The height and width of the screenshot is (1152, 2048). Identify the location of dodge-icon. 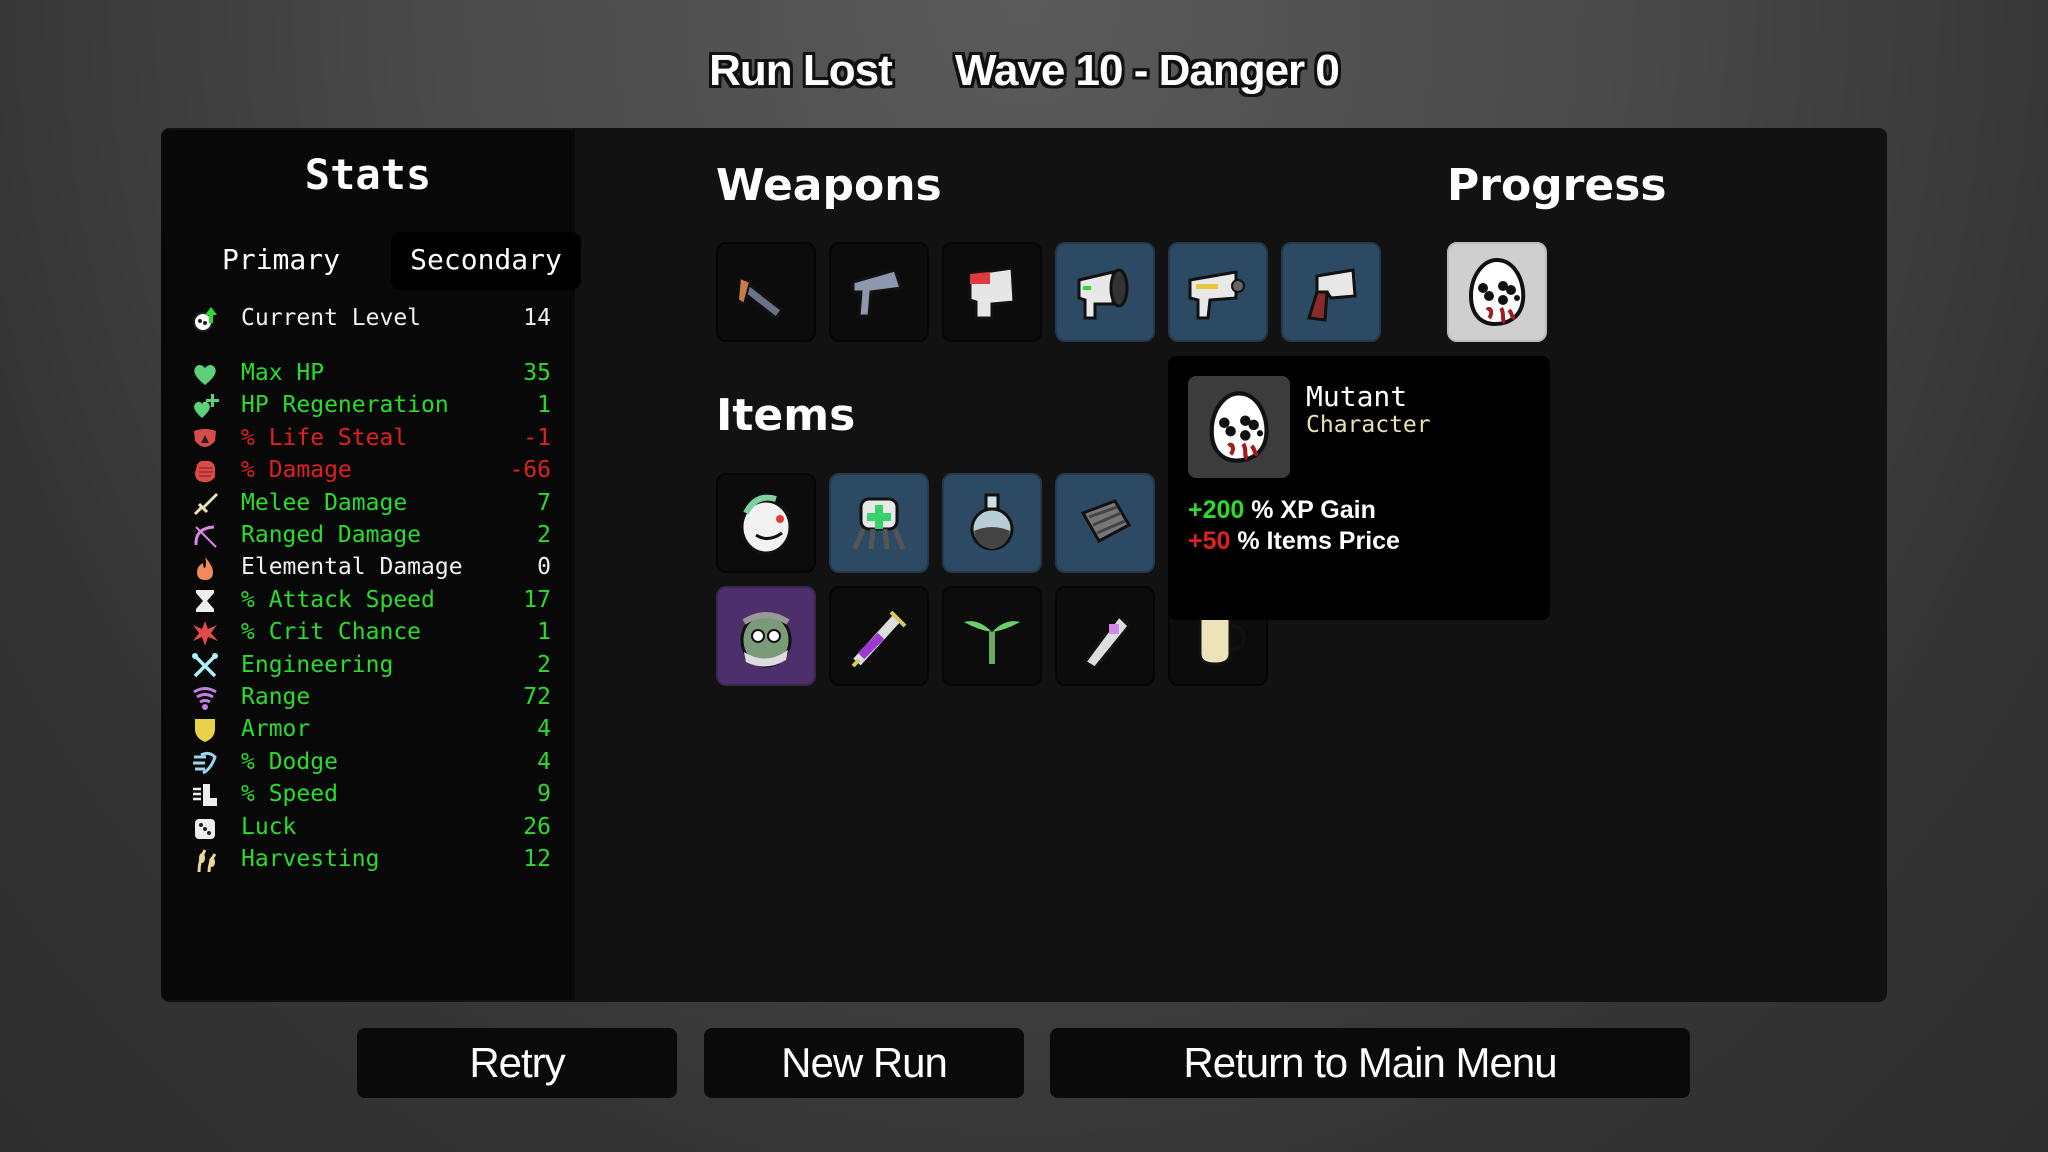
(205, 763).